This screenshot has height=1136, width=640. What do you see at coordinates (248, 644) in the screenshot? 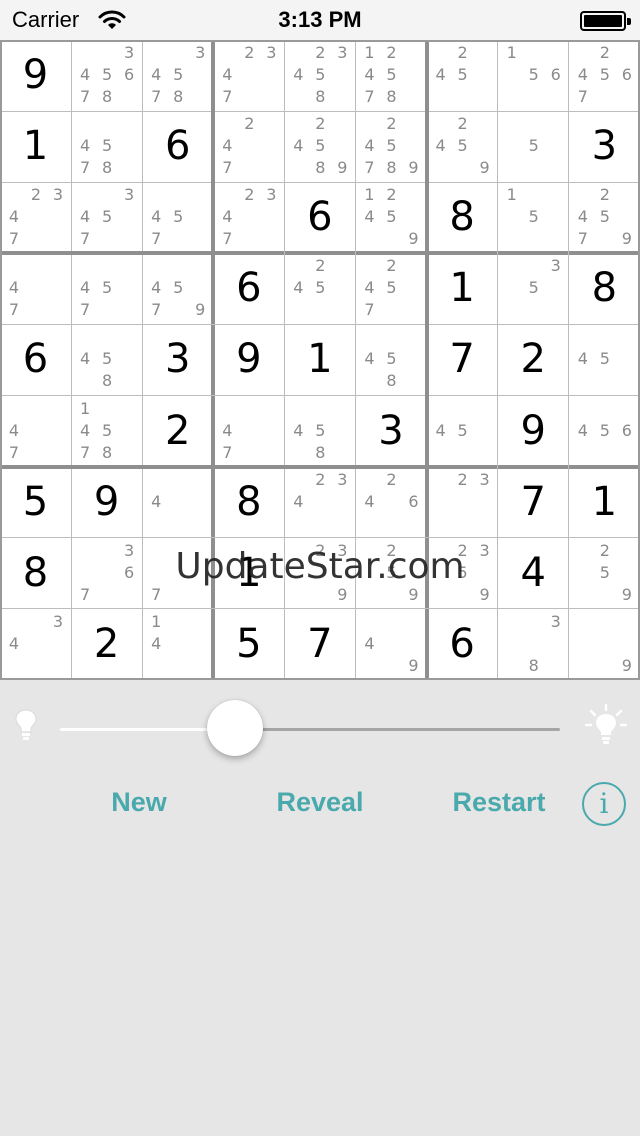
I see `cell-r9c4: 5` at bounding box center [248, 644].